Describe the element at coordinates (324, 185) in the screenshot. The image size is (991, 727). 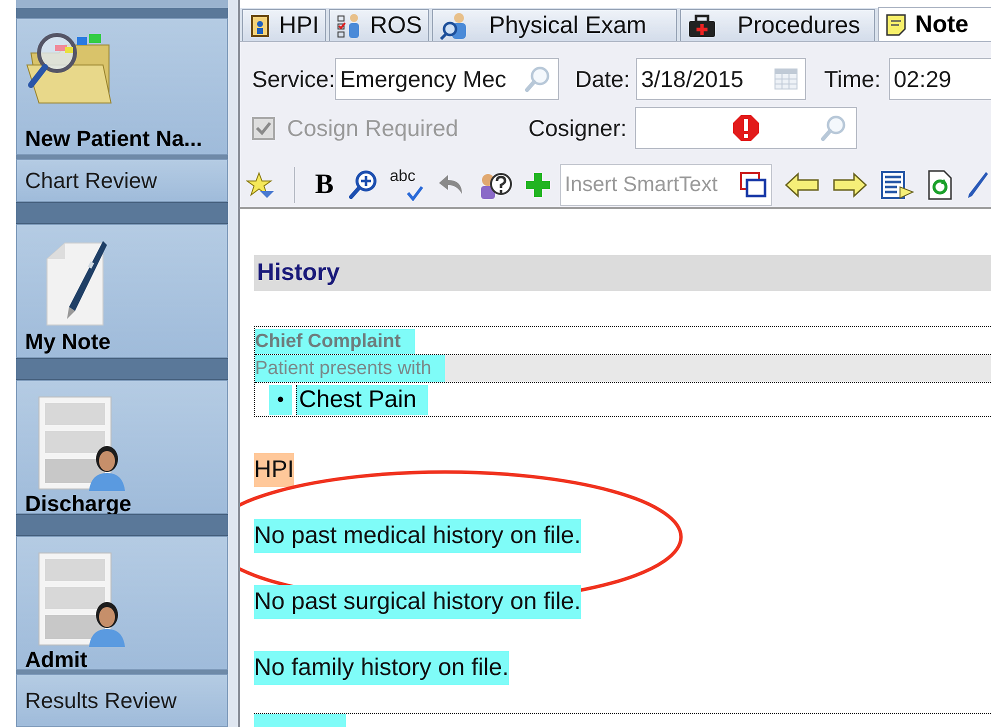
I see `bold-button: B` at that location.